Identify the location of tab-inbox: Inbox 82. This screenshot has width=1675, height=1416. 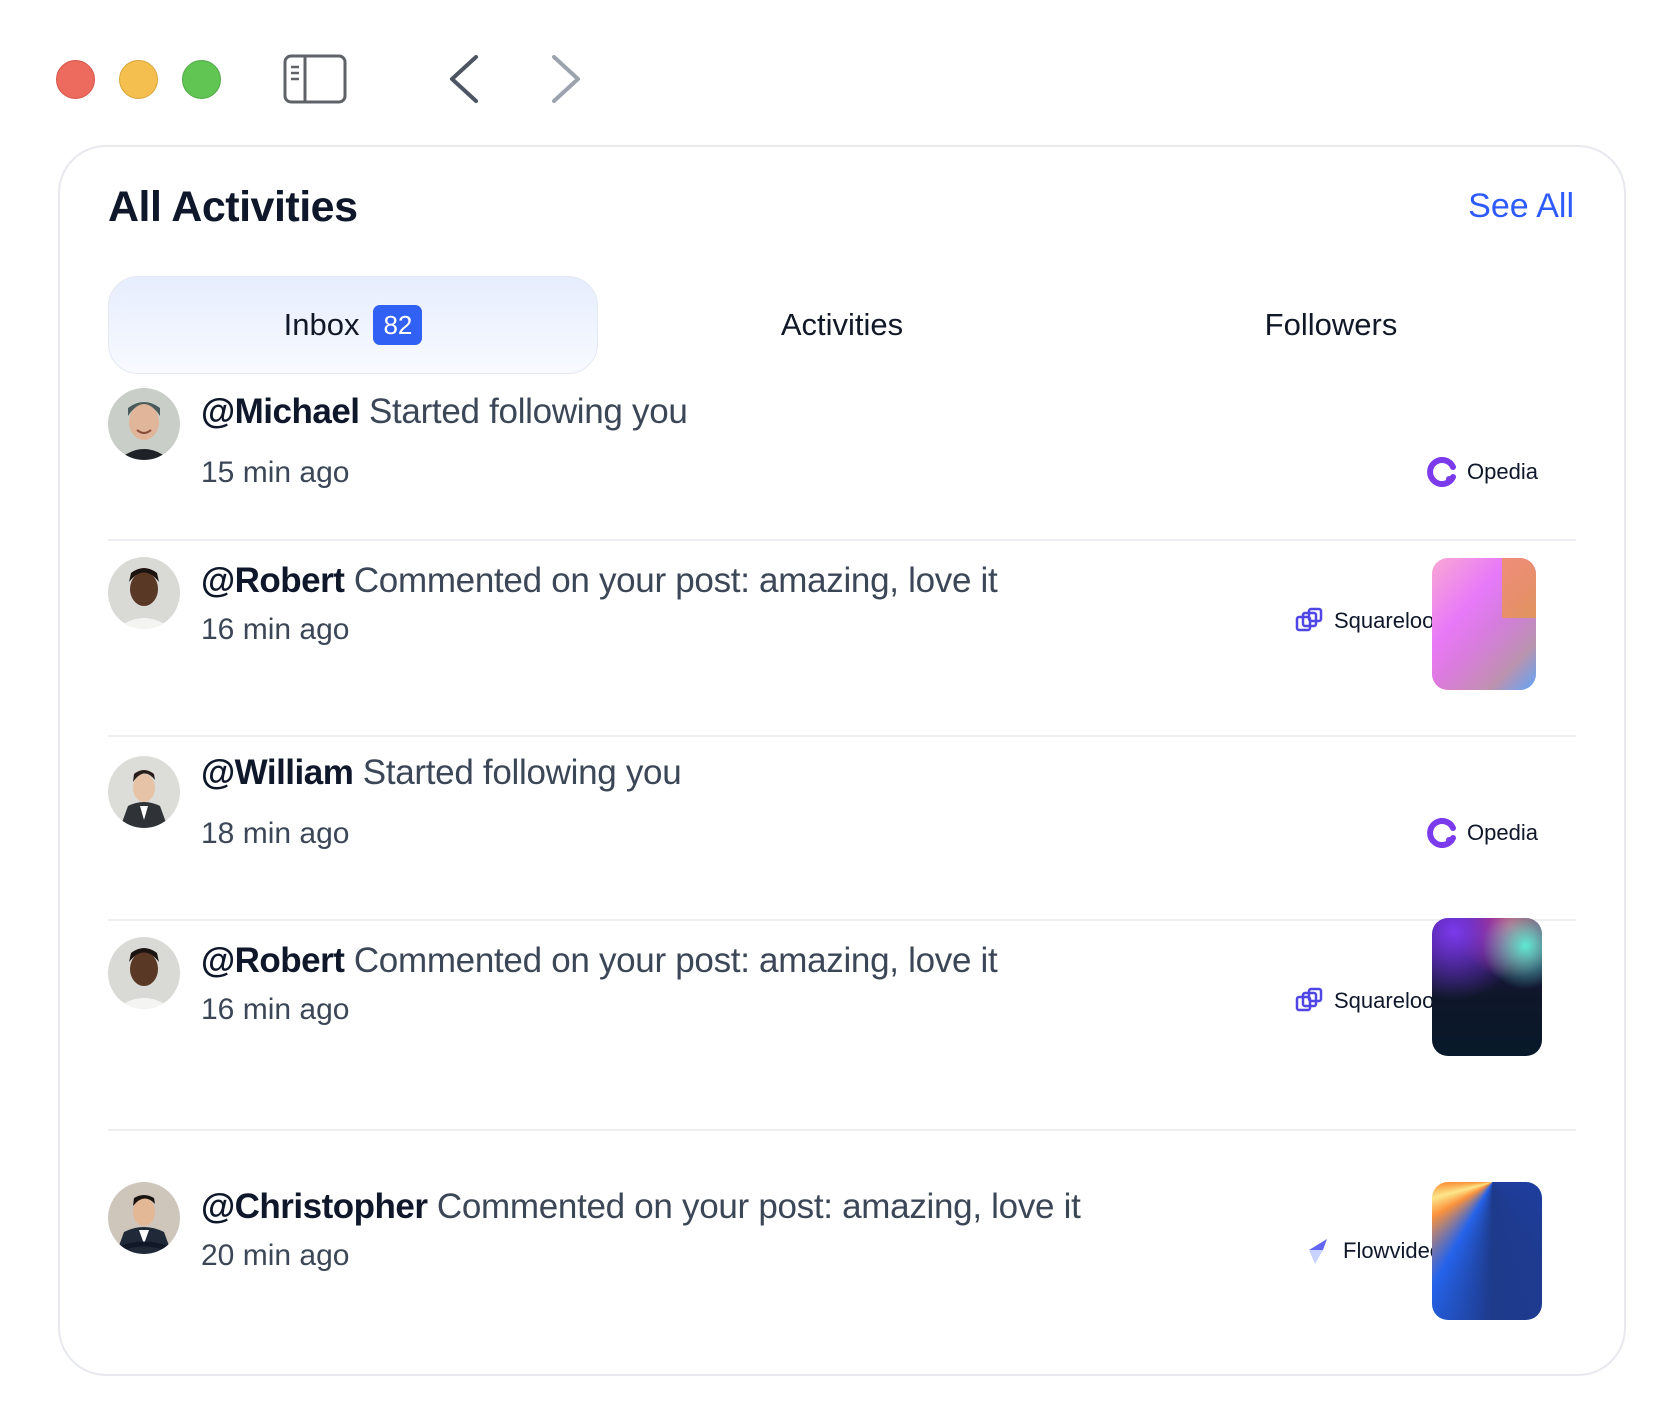
(353, 325).